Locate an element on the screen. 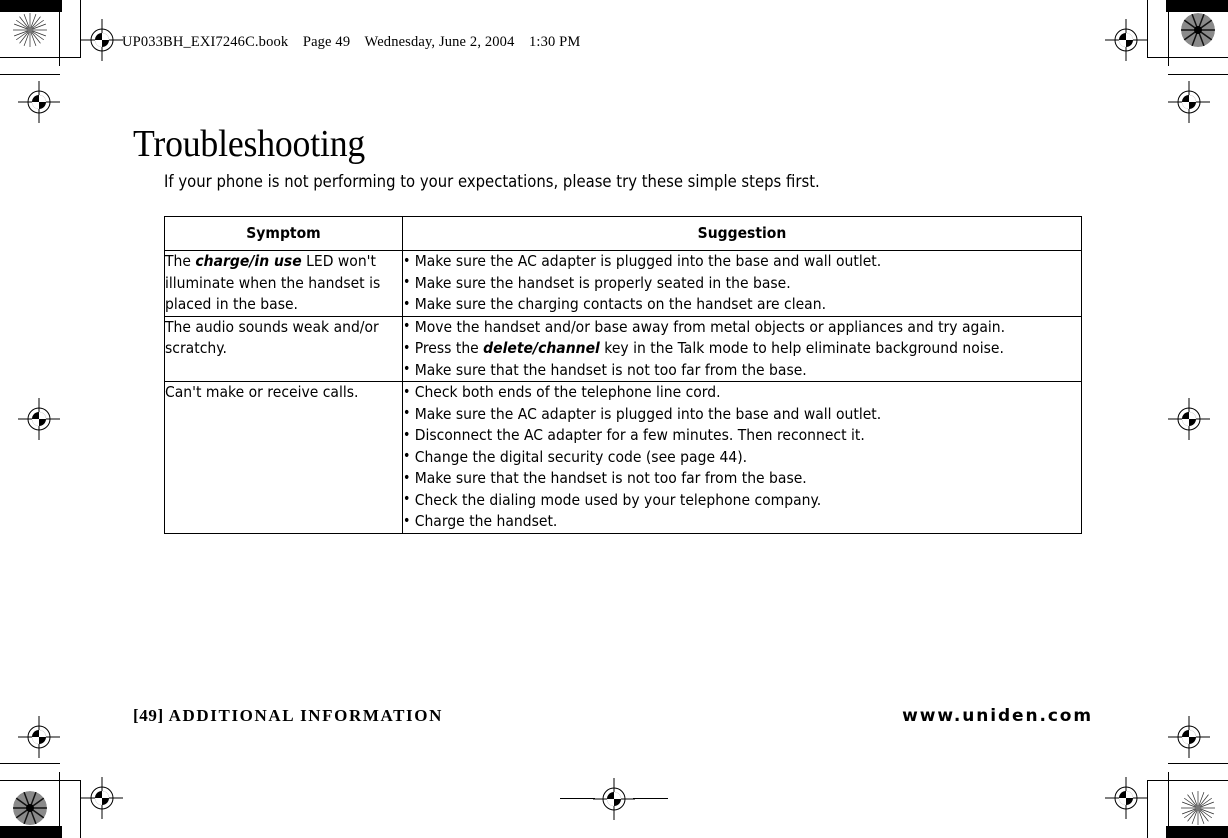 This screenshot has height=838, width=1228. crop-mark-vertical-top-right-outer is located at coordinates (1168, 33).